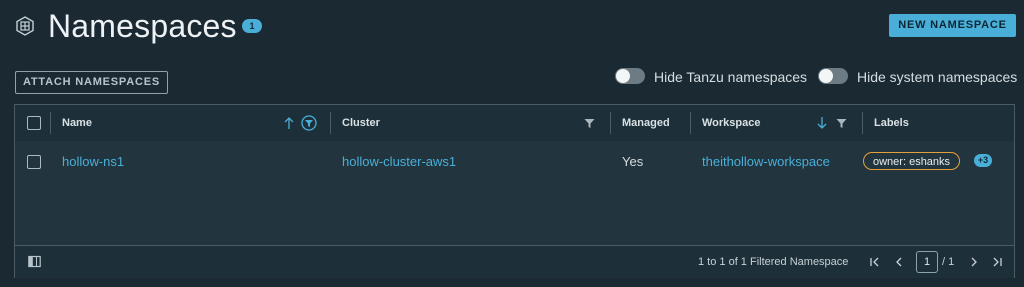  Describe the element at coordinates (646, 123) in the screenshot. I see `column-header-managed: Managed` at that location.